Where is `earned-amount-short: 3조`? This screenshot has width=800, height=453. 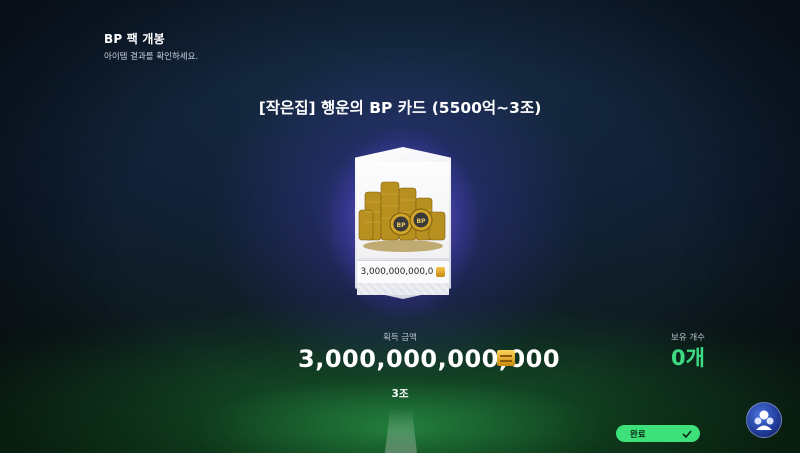 earned-amount-short: 3조 is located at coordinates (400, 394).